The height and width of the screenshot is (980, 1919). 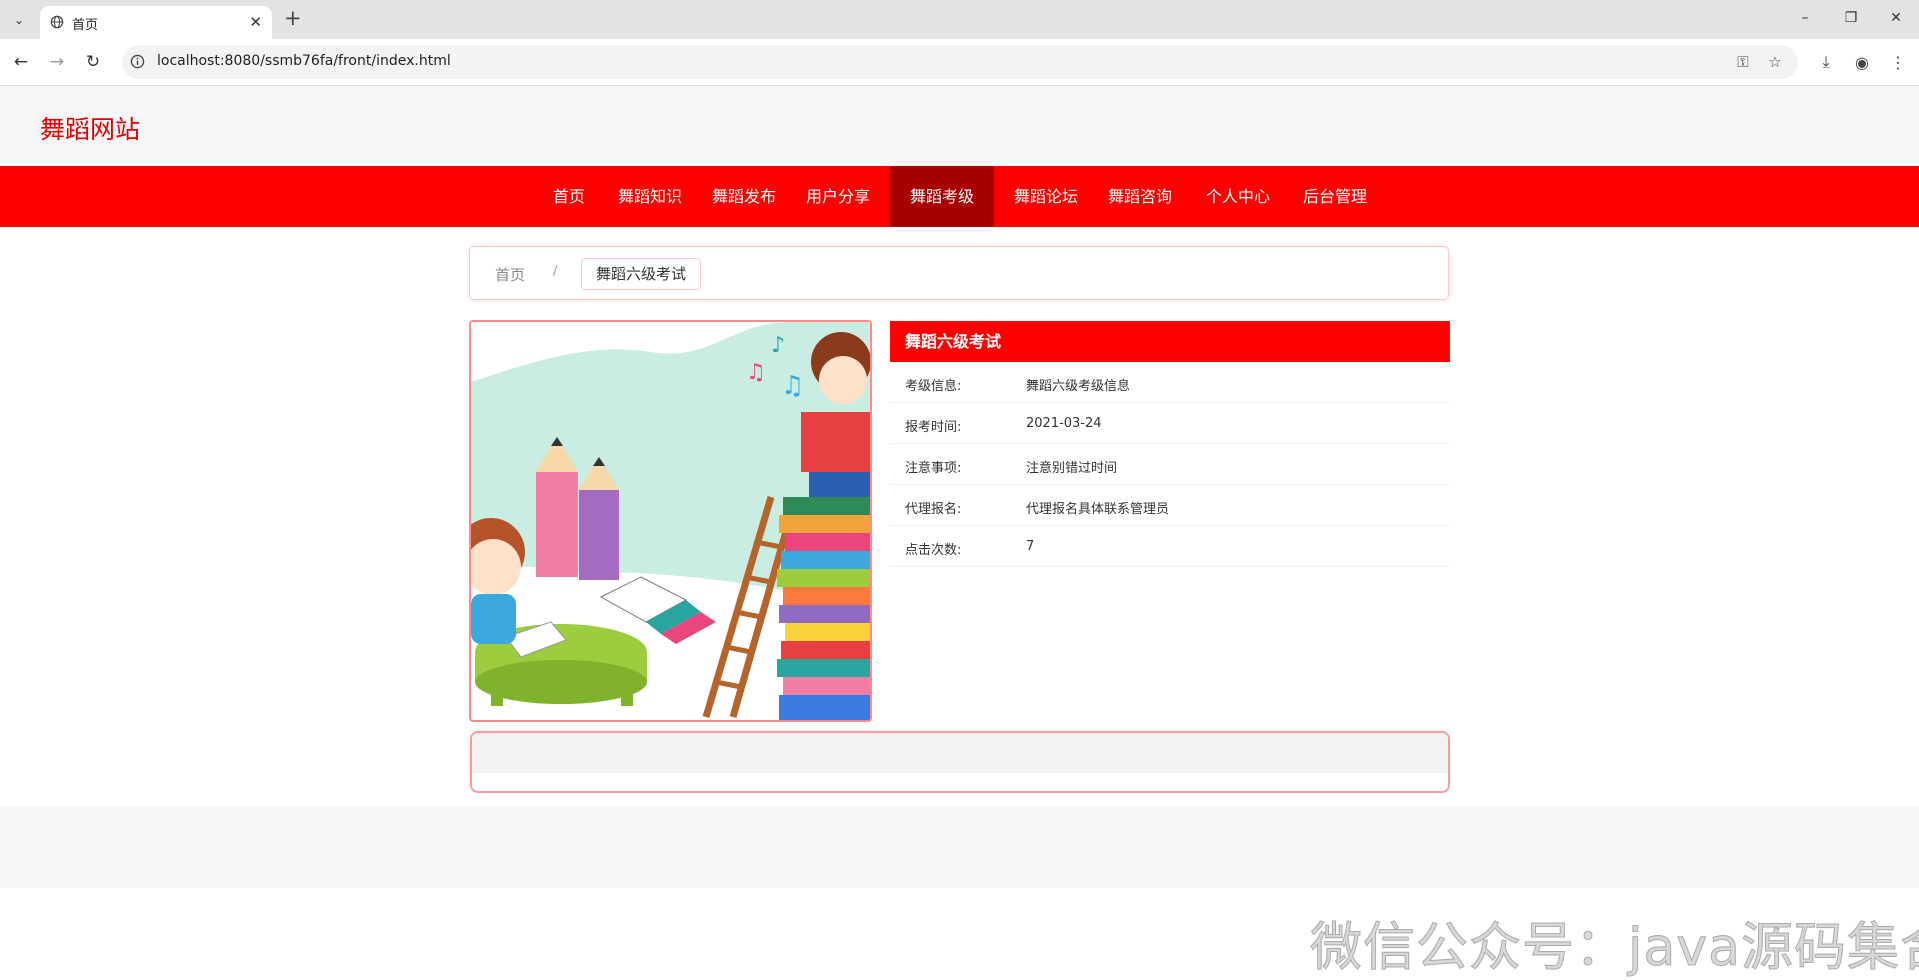 What do you see at coordinates (1170, 341) in the screenshot?
I see `exam-title: 舞蹈六级考试` at bounding box center [1170, 341].